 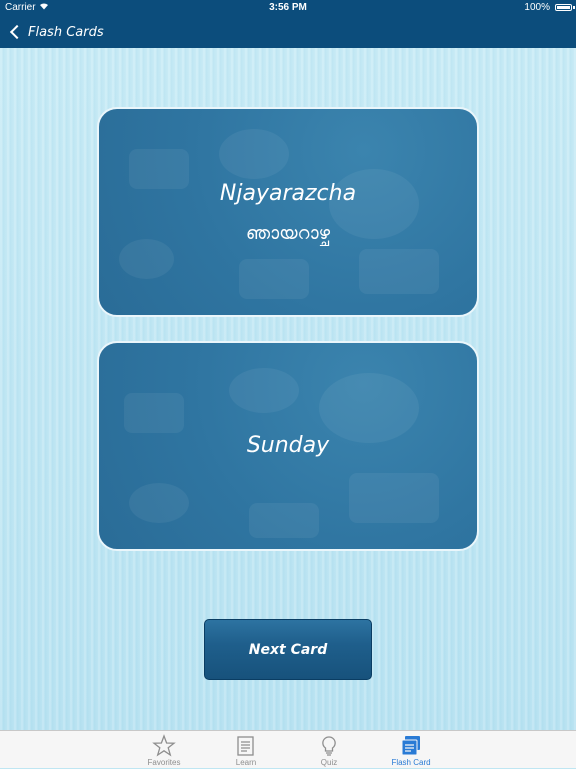 What do you see at coordinates (537, 7) in the screenshot?
I see `battery-percent: 100%` at bounding box center [537, 7].